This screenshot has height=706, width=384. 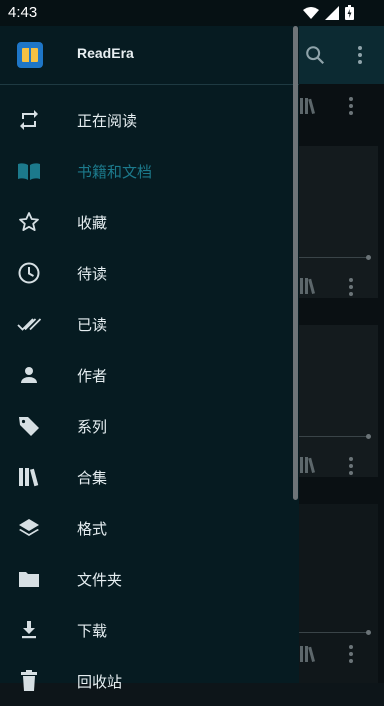 I want to click on tag-icon, so click(x=29, y=426).